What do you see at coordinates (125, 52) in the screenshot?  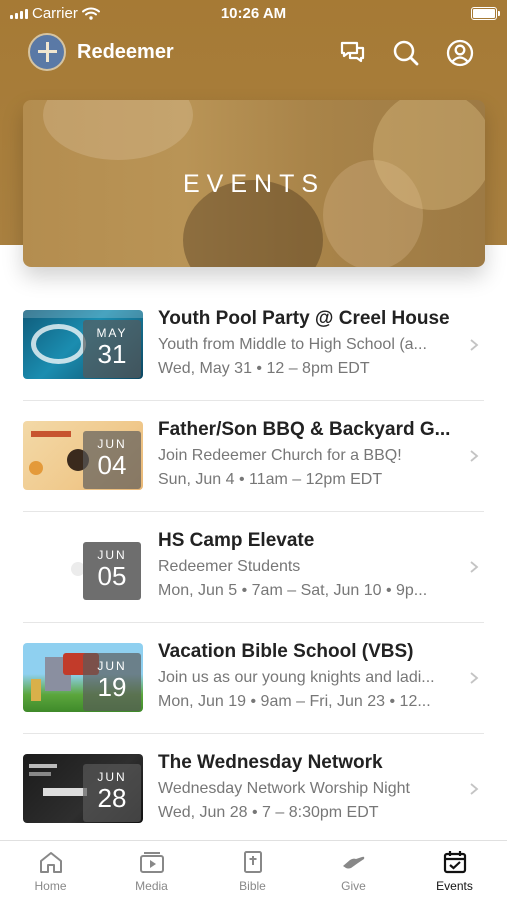 I see `app-title: Redeemer` at bounding box center [125, 52].